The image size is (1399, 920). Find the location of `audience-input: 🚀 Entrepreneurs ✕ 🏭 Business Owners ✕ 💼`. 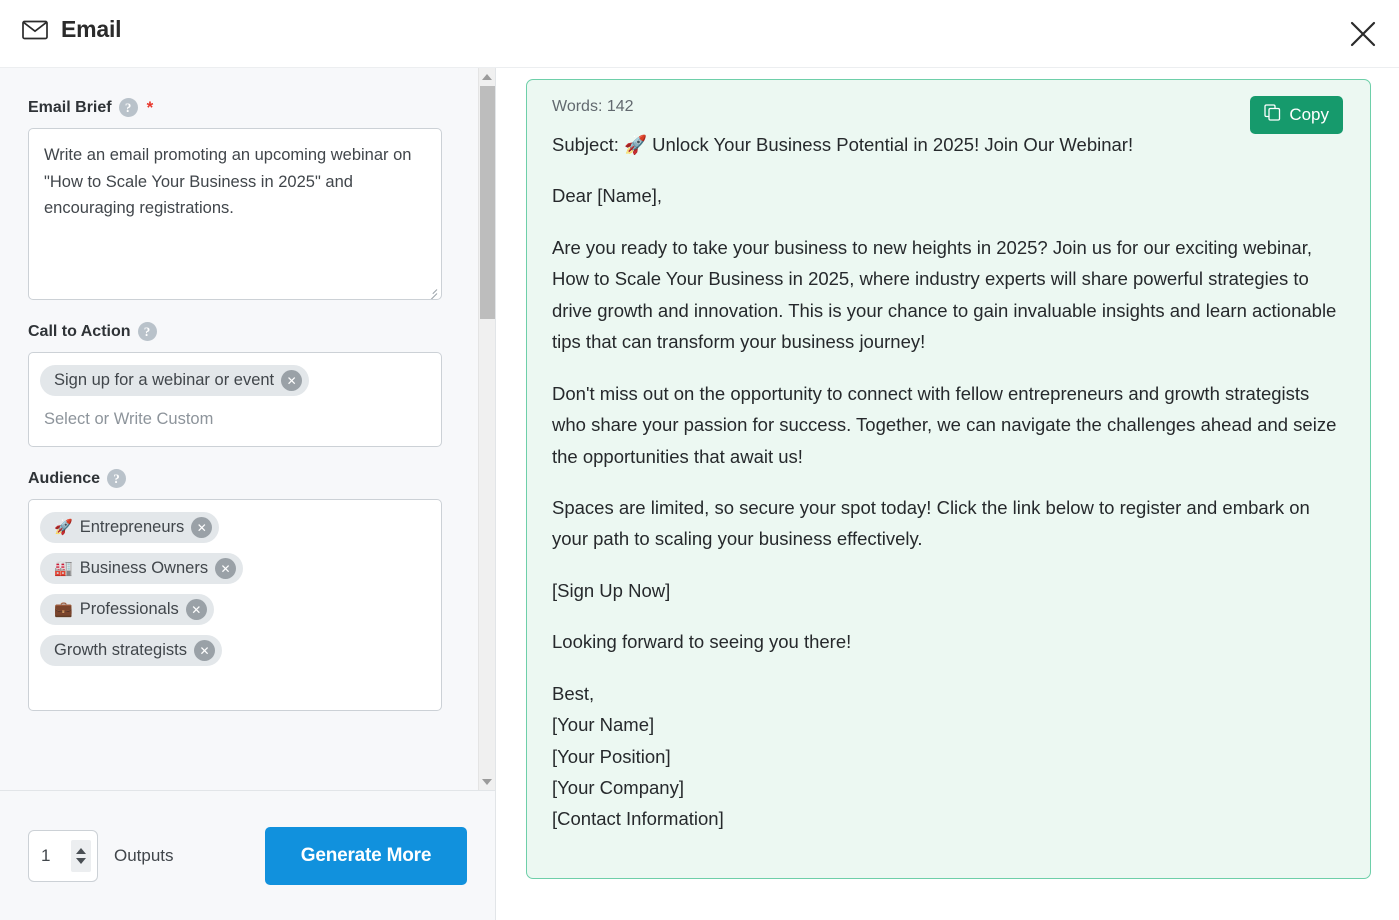

audience-input: 🚀 Entrepreneurs ✕ 🏭 Business Owners ✕ 💼 is located at coordinates (235, 605).